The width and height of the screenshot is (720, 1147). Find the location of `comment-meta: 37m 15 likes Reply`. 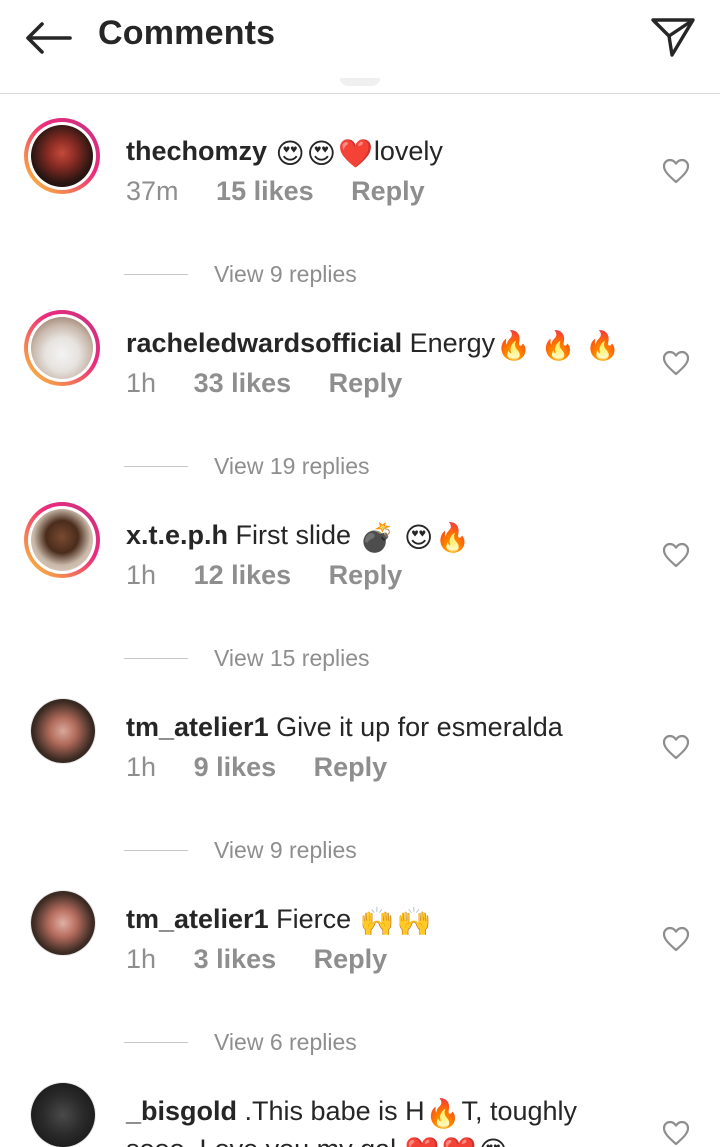

comment-meta: 37m 15 likes Reply is located at coordinates (290, 191).